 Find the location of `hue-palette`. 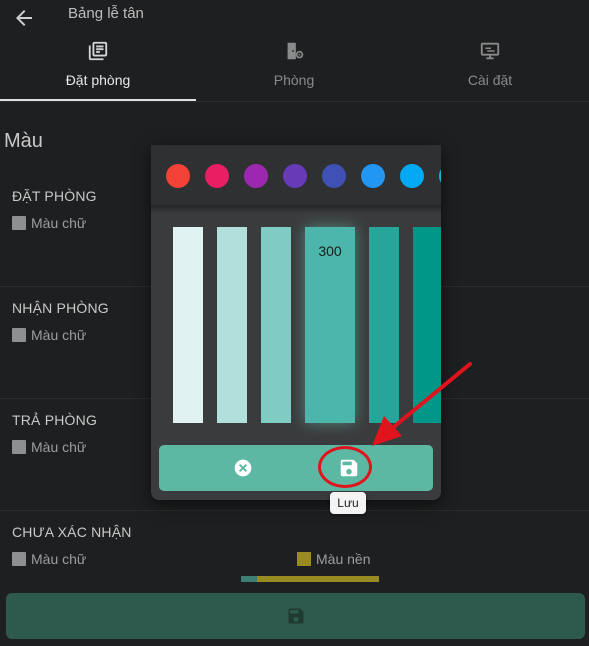

hue-palette is located at coordinates (296, 175).